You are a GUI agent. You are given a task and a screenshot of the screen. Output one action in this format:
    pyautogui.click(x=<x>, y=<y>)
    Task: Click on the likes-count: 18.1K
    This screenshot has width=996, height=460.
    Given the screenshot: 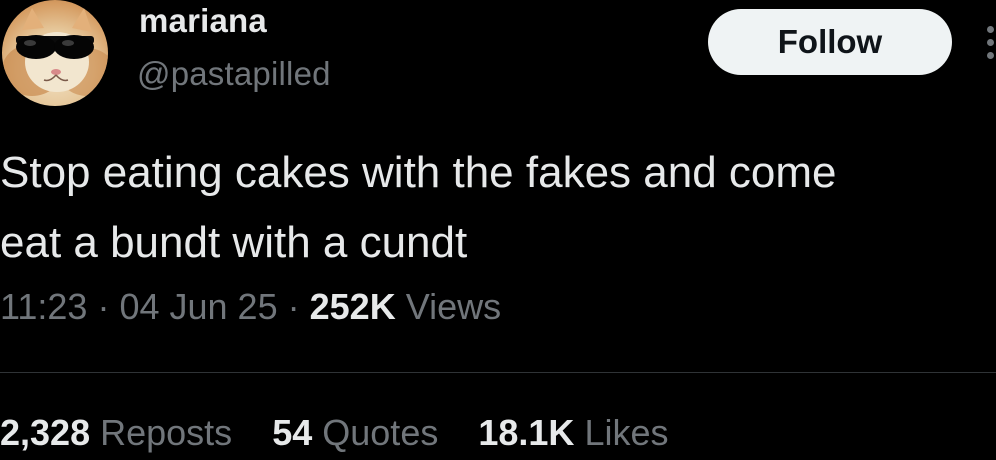 What is the action you would take?
    pyautogui.click(x=526, y=432)
    